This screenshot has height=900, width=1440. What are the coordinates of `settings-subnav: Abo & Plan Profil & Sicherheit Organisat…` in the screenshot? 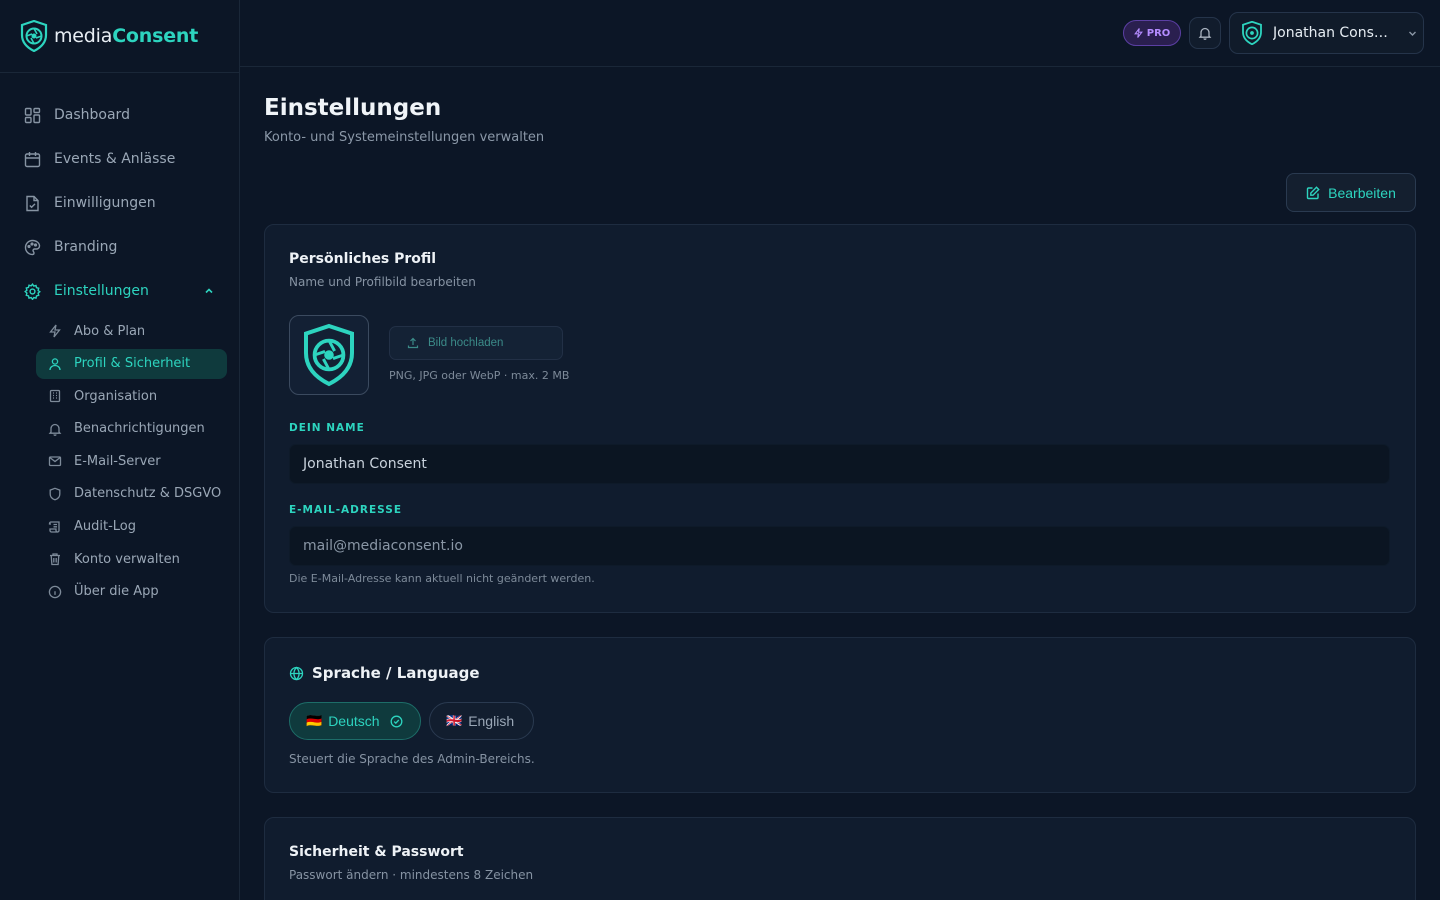 It's located at (119, 460).